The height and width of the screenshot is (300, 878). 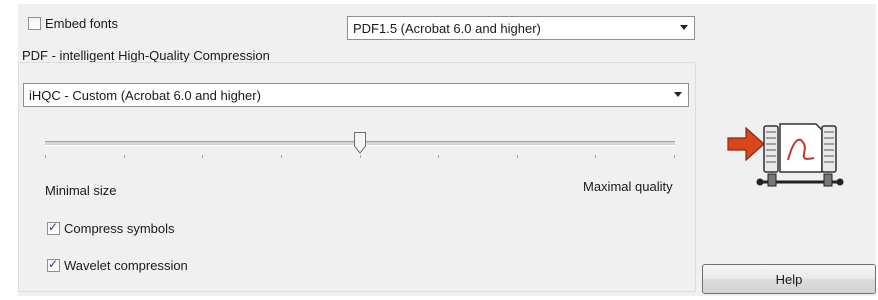 What do you see at coordinates (81, 190) in the screenshot?
I see `slider-min-label: Minimal size` at bounding box center [81, 190].